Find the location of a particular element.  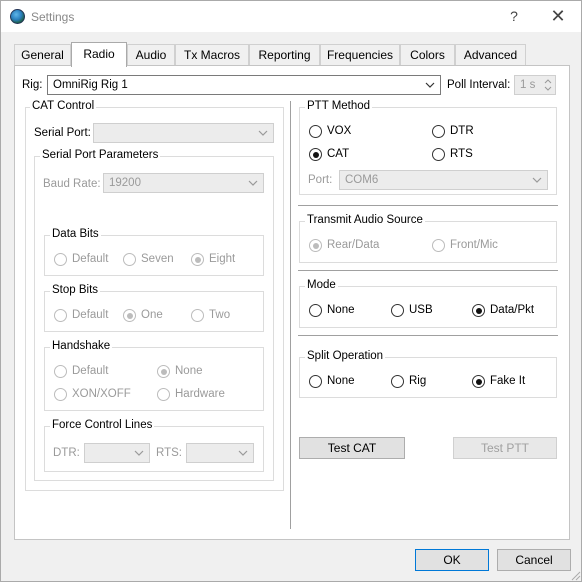

rig-label: Rig: is located at coordinates (32, 85).